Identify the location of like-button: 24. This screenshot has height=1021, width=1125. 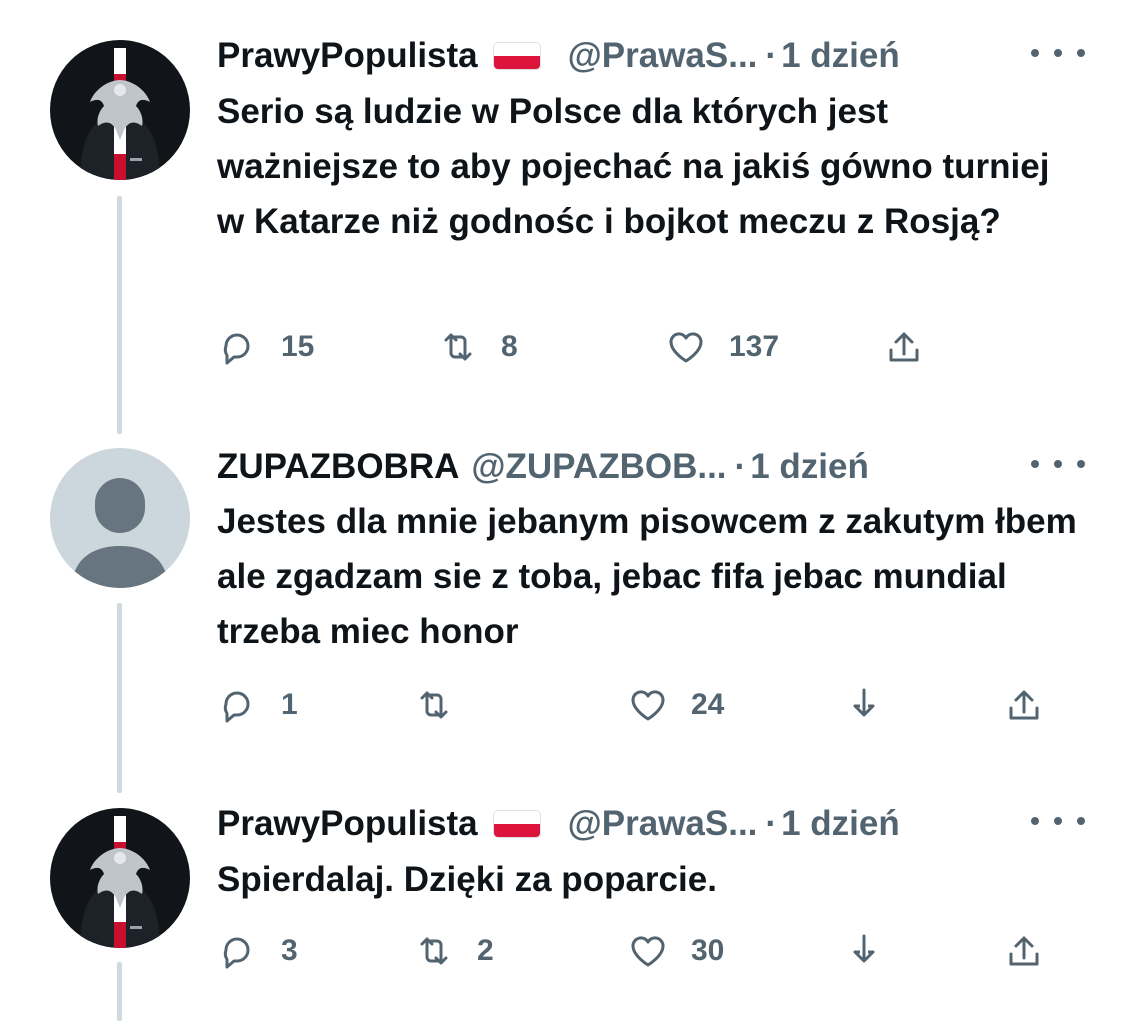
(675, 705).